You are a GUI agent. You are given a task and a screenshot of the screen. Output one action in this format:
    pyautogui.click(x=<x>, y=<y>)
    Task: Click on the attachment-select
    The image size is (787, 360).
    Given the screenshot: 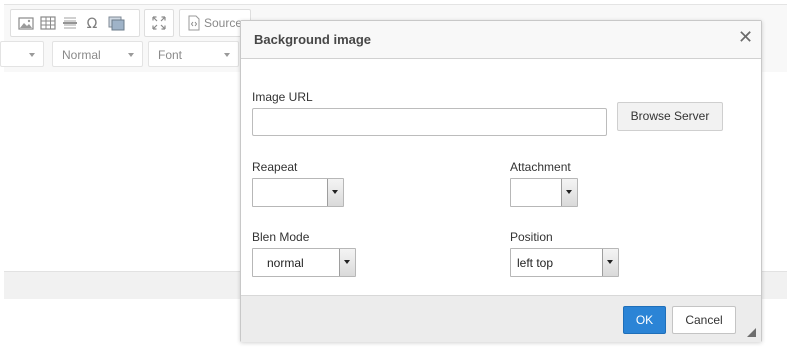 What is the action you would take?
    pyautogui.click(x=544, y=192)
    